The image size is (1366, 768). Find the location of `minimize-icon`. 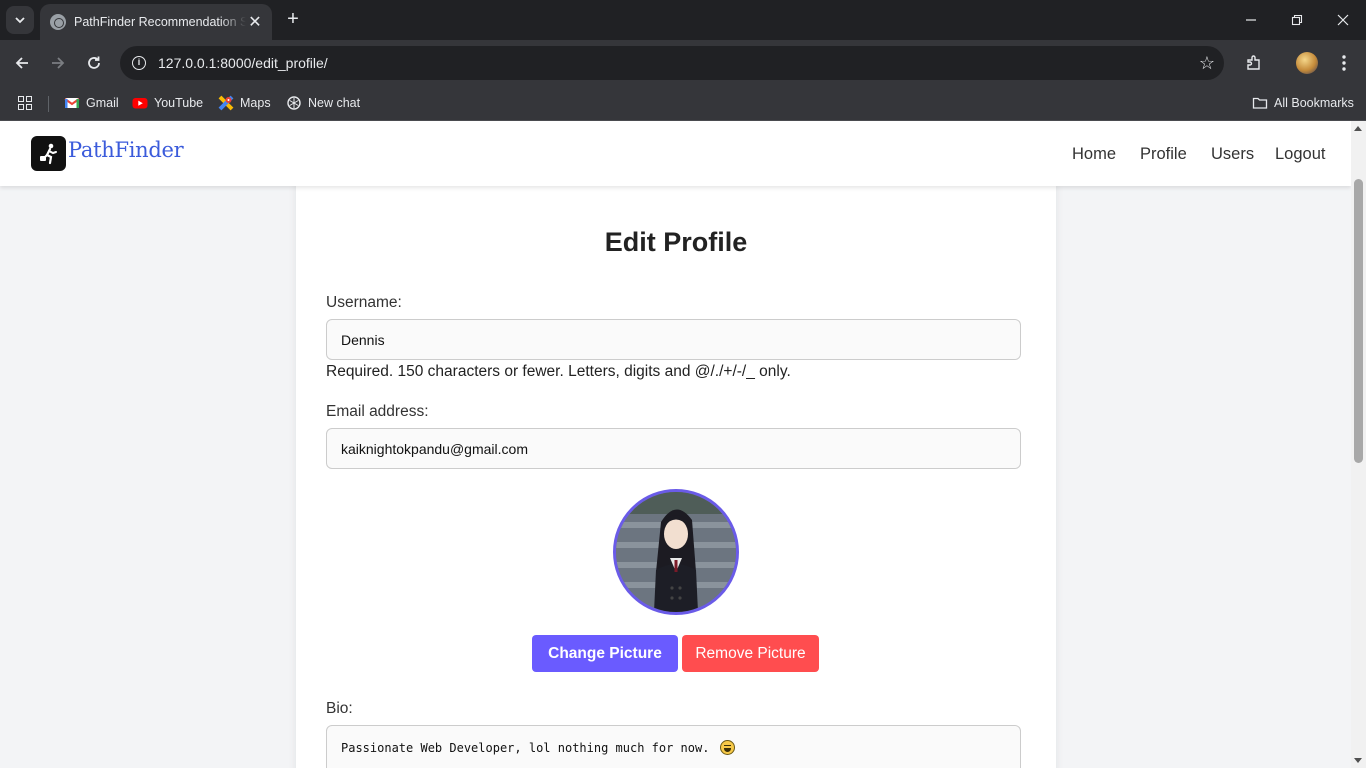

minimize-icon is located at coordinates (1251, 20).